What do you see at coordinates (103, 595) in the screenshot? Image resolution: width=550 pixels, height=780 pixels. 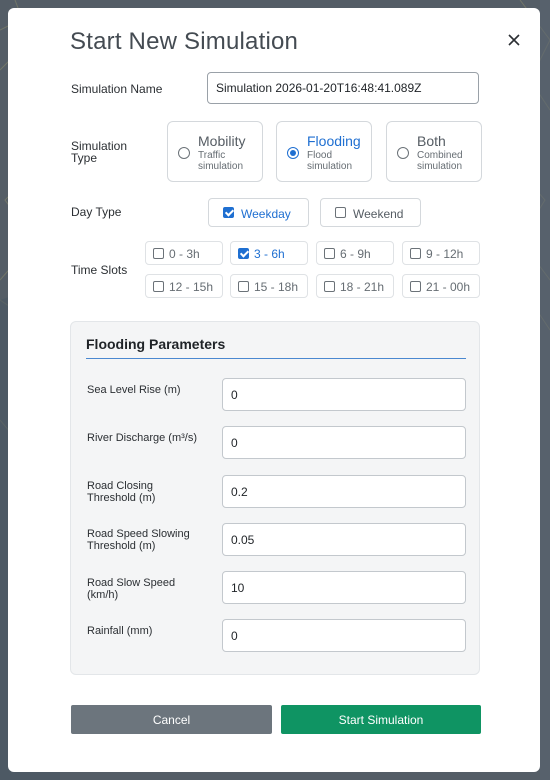 I see `road-slow-speed-label-line2: (km/h)` at bounding box center [103, 595].